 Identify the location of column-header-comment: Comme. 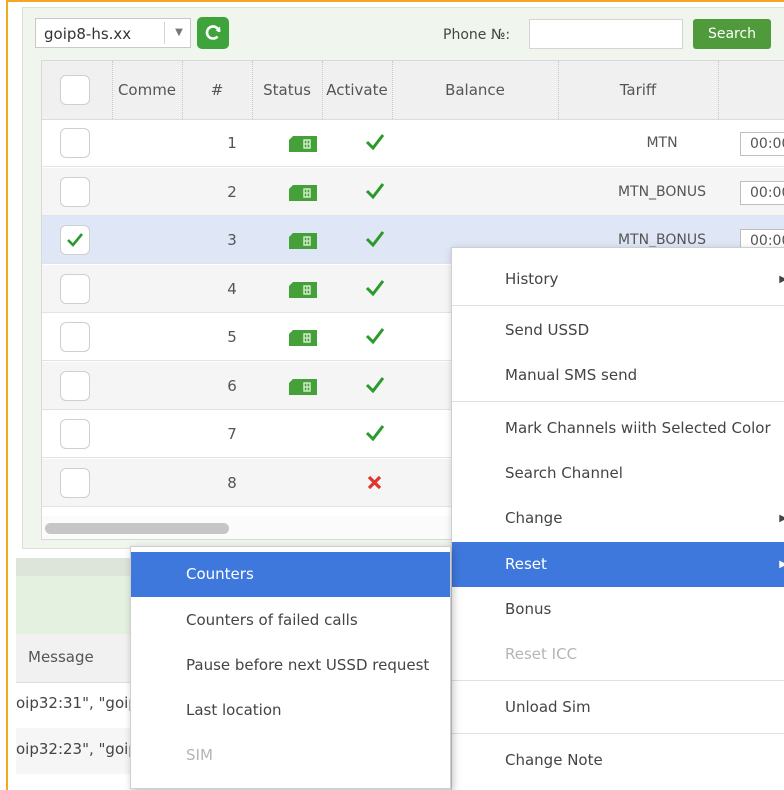
(147, 90).